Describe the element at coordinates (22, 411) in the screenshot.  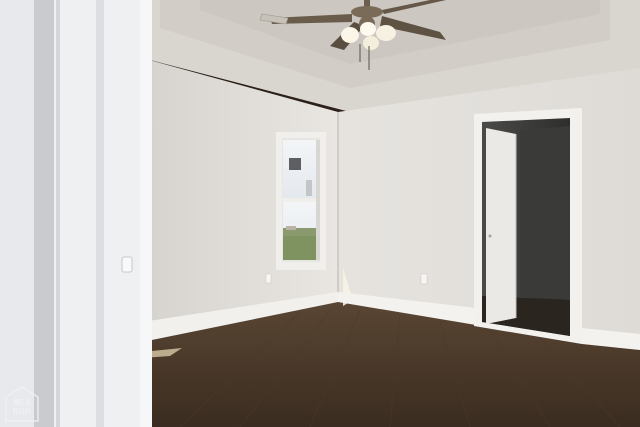
I see `watermark-line2: BOR` at that location.